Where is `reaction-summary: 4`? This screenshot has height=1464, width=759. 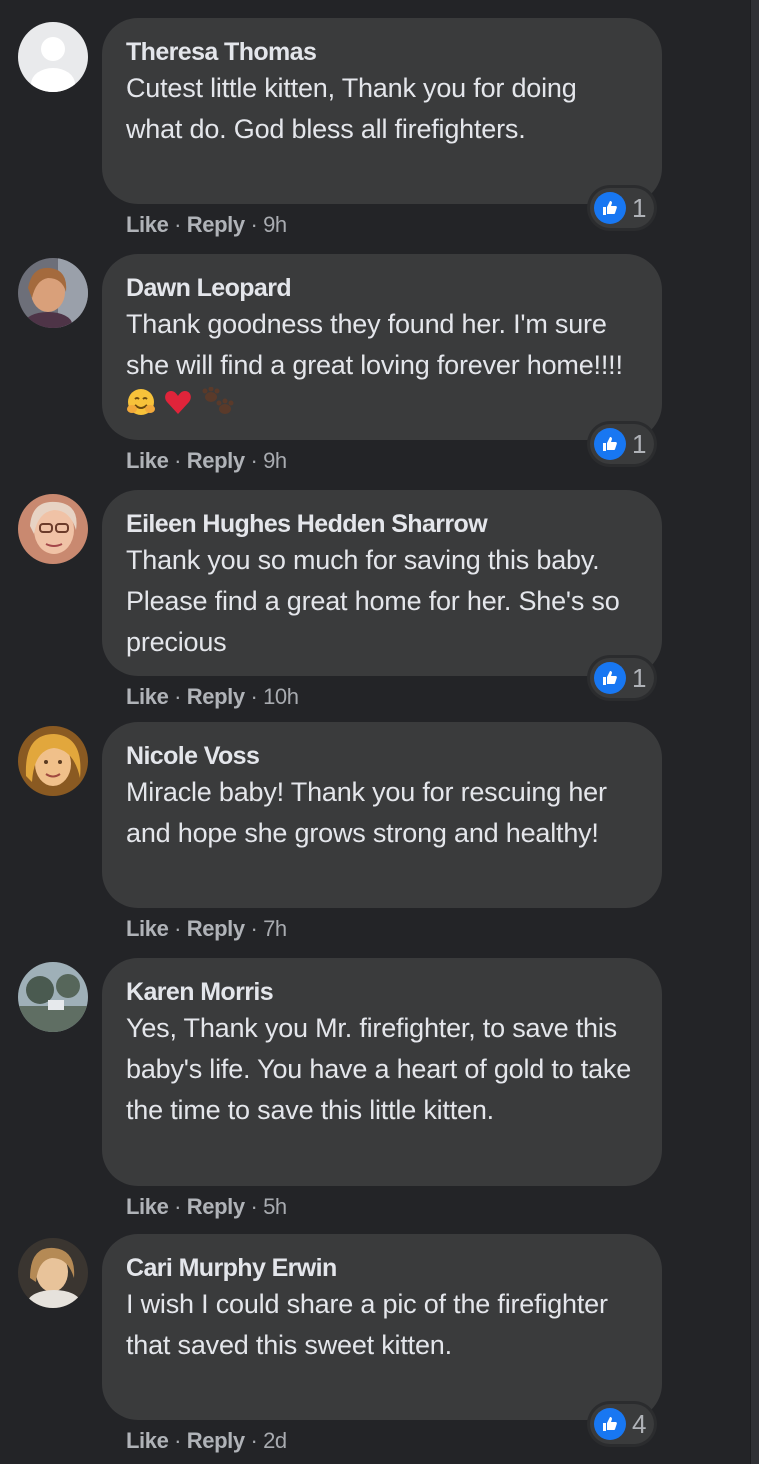 reaction-summary: 4 is located at coordinates (622, 1424).